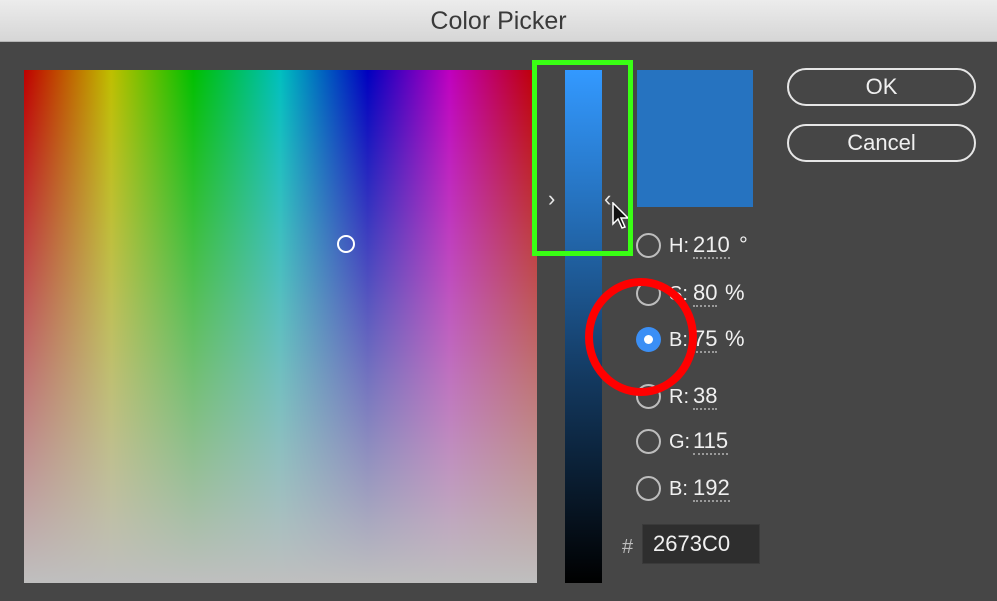 Image resolution: width=997 pixels, height=601 pixels. What do you see at coordinates (648, 441) in the screenshot?
I see `green-radio` at bounding box center [648, 441].